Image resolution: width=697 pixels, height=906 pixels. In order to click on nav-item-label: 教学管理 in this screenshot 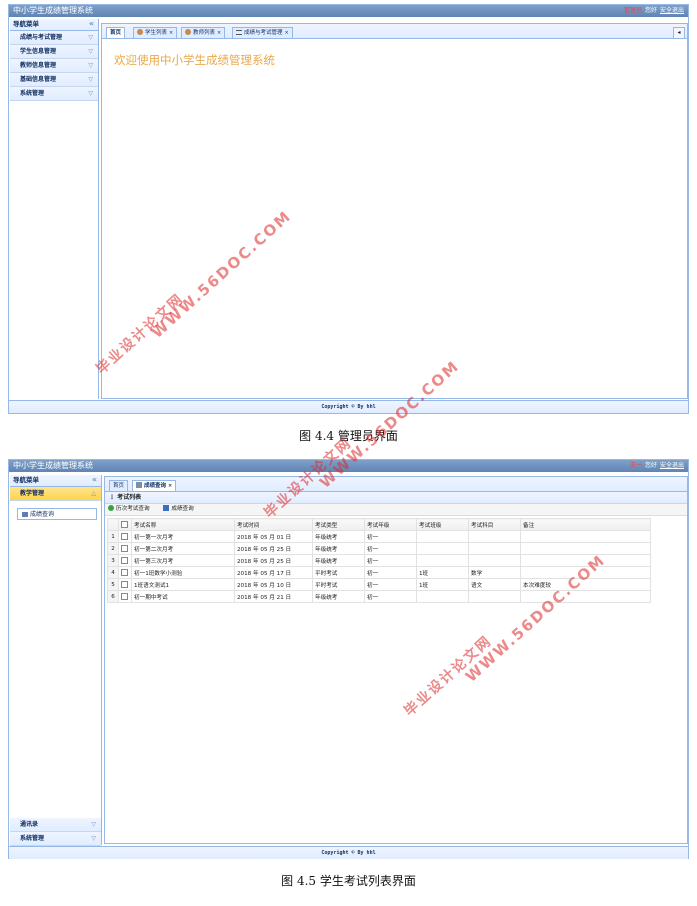, I will do `click(32, 493)`.